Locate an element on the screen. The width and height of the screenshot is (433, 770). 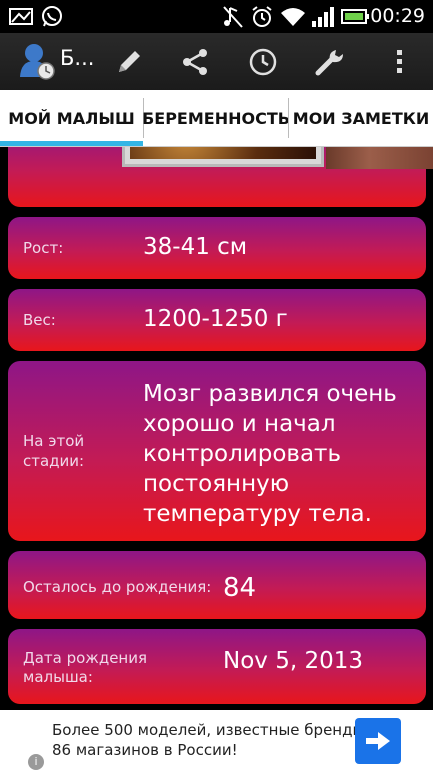
wrench-icon is located at coordinates (329, 63).